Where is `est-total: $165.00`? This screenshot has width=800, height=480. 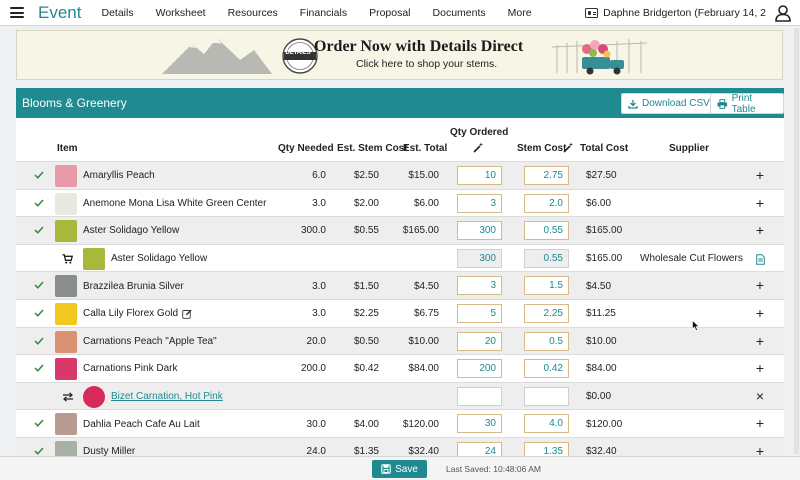
est-total: $165.00 is located at coordinates (420, 231).